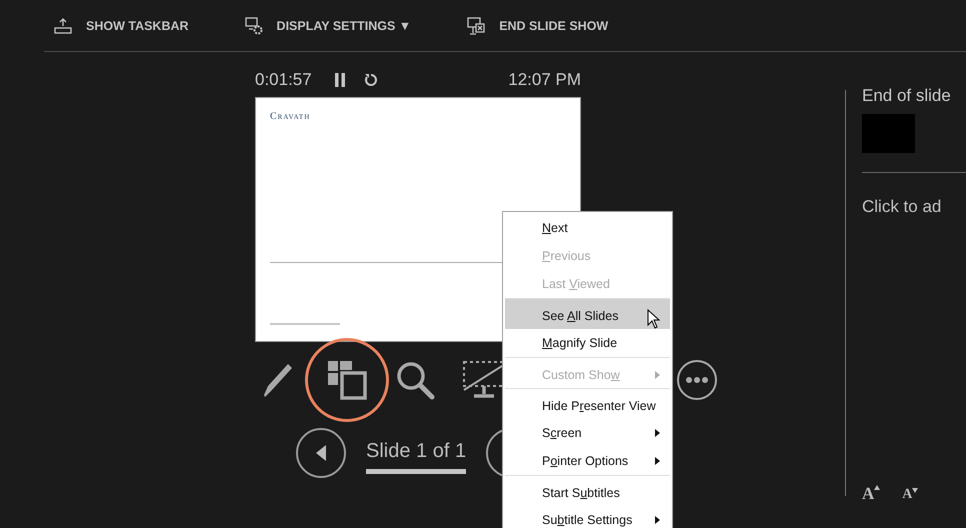 Image resolution: width=966 pixels, height=528 pixels. Describe the element at coordinates (253, 25) in the screenshot. I see `display-settings-icon` at that location.